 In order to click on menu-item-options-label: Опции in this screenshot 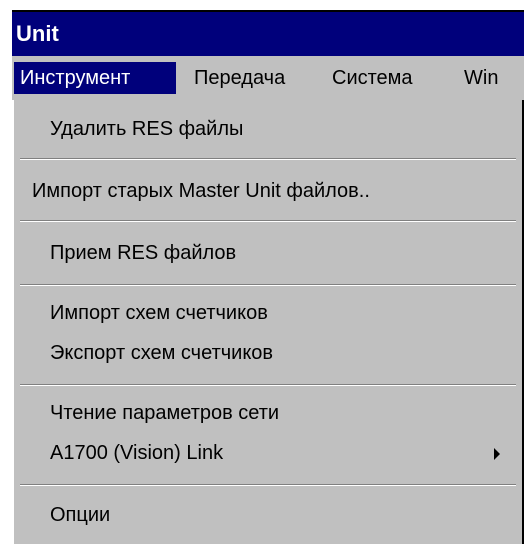, I will do `click(80, 515)`.